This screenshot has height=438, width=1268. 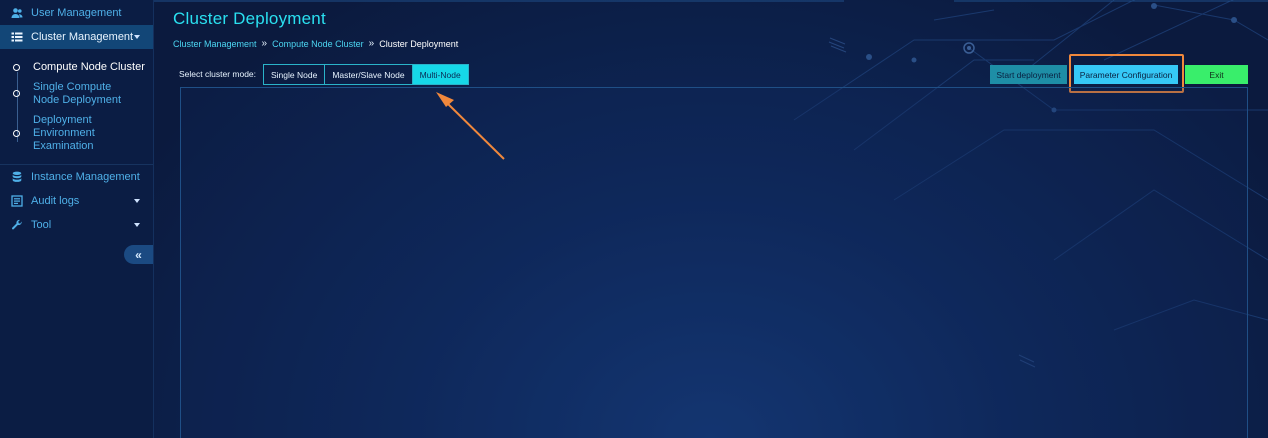 I want to click on sidebar-item-label: User Management, so click(x=76, y=13).